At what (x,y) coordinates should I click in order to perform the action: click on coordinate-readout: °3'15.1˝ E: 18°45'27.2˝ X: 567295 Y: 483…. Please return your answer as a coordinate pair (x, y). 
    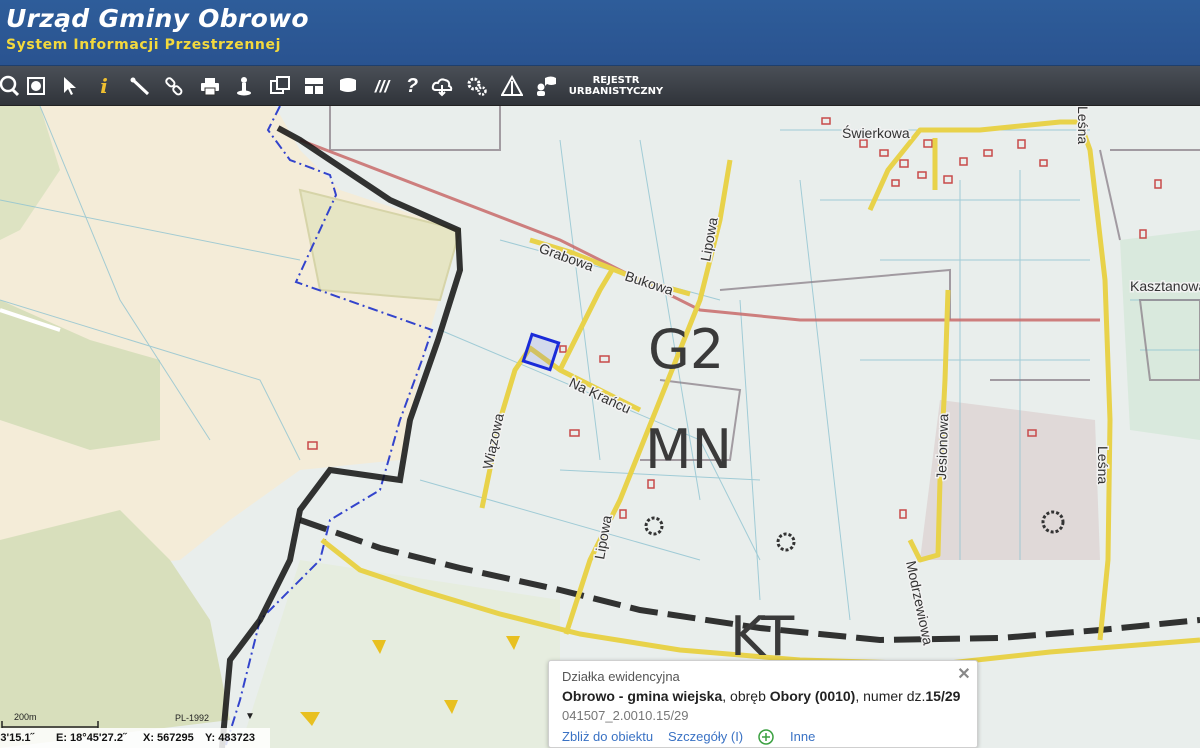
    Looking at the image, I should click on (135, 738).